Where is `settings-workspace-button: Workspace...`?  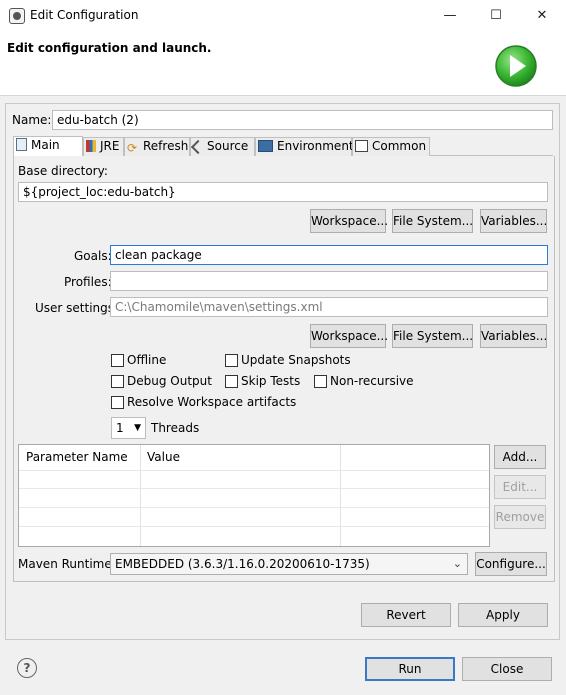
settings-workspace-button: Workspace... is located at coordinates (349, 336).